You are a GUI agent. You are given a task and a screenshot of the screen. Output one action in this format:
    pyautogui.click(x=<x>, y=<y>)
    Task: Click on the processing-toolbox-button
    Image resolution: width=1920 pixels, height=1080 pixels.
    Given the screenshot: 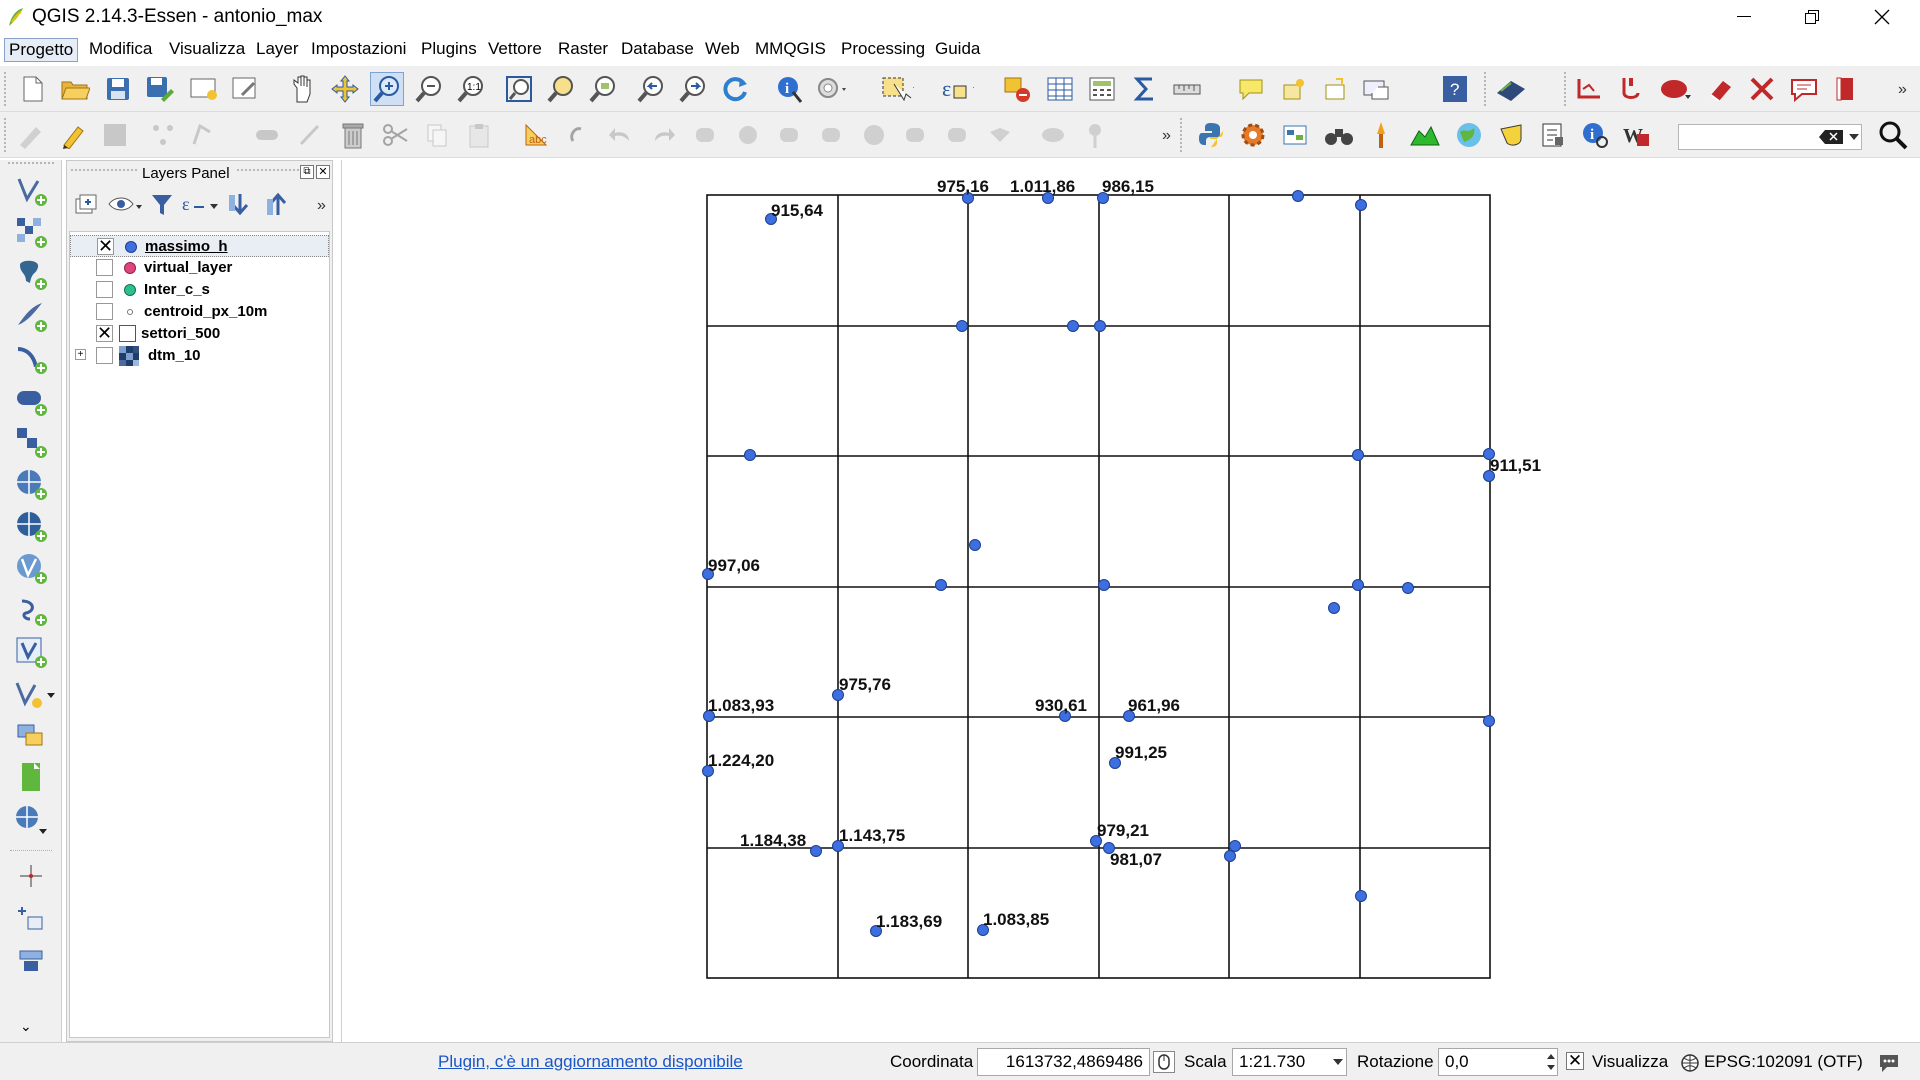 What is the action you would take?
    pyautogui.click(x=1253, y=135)
    